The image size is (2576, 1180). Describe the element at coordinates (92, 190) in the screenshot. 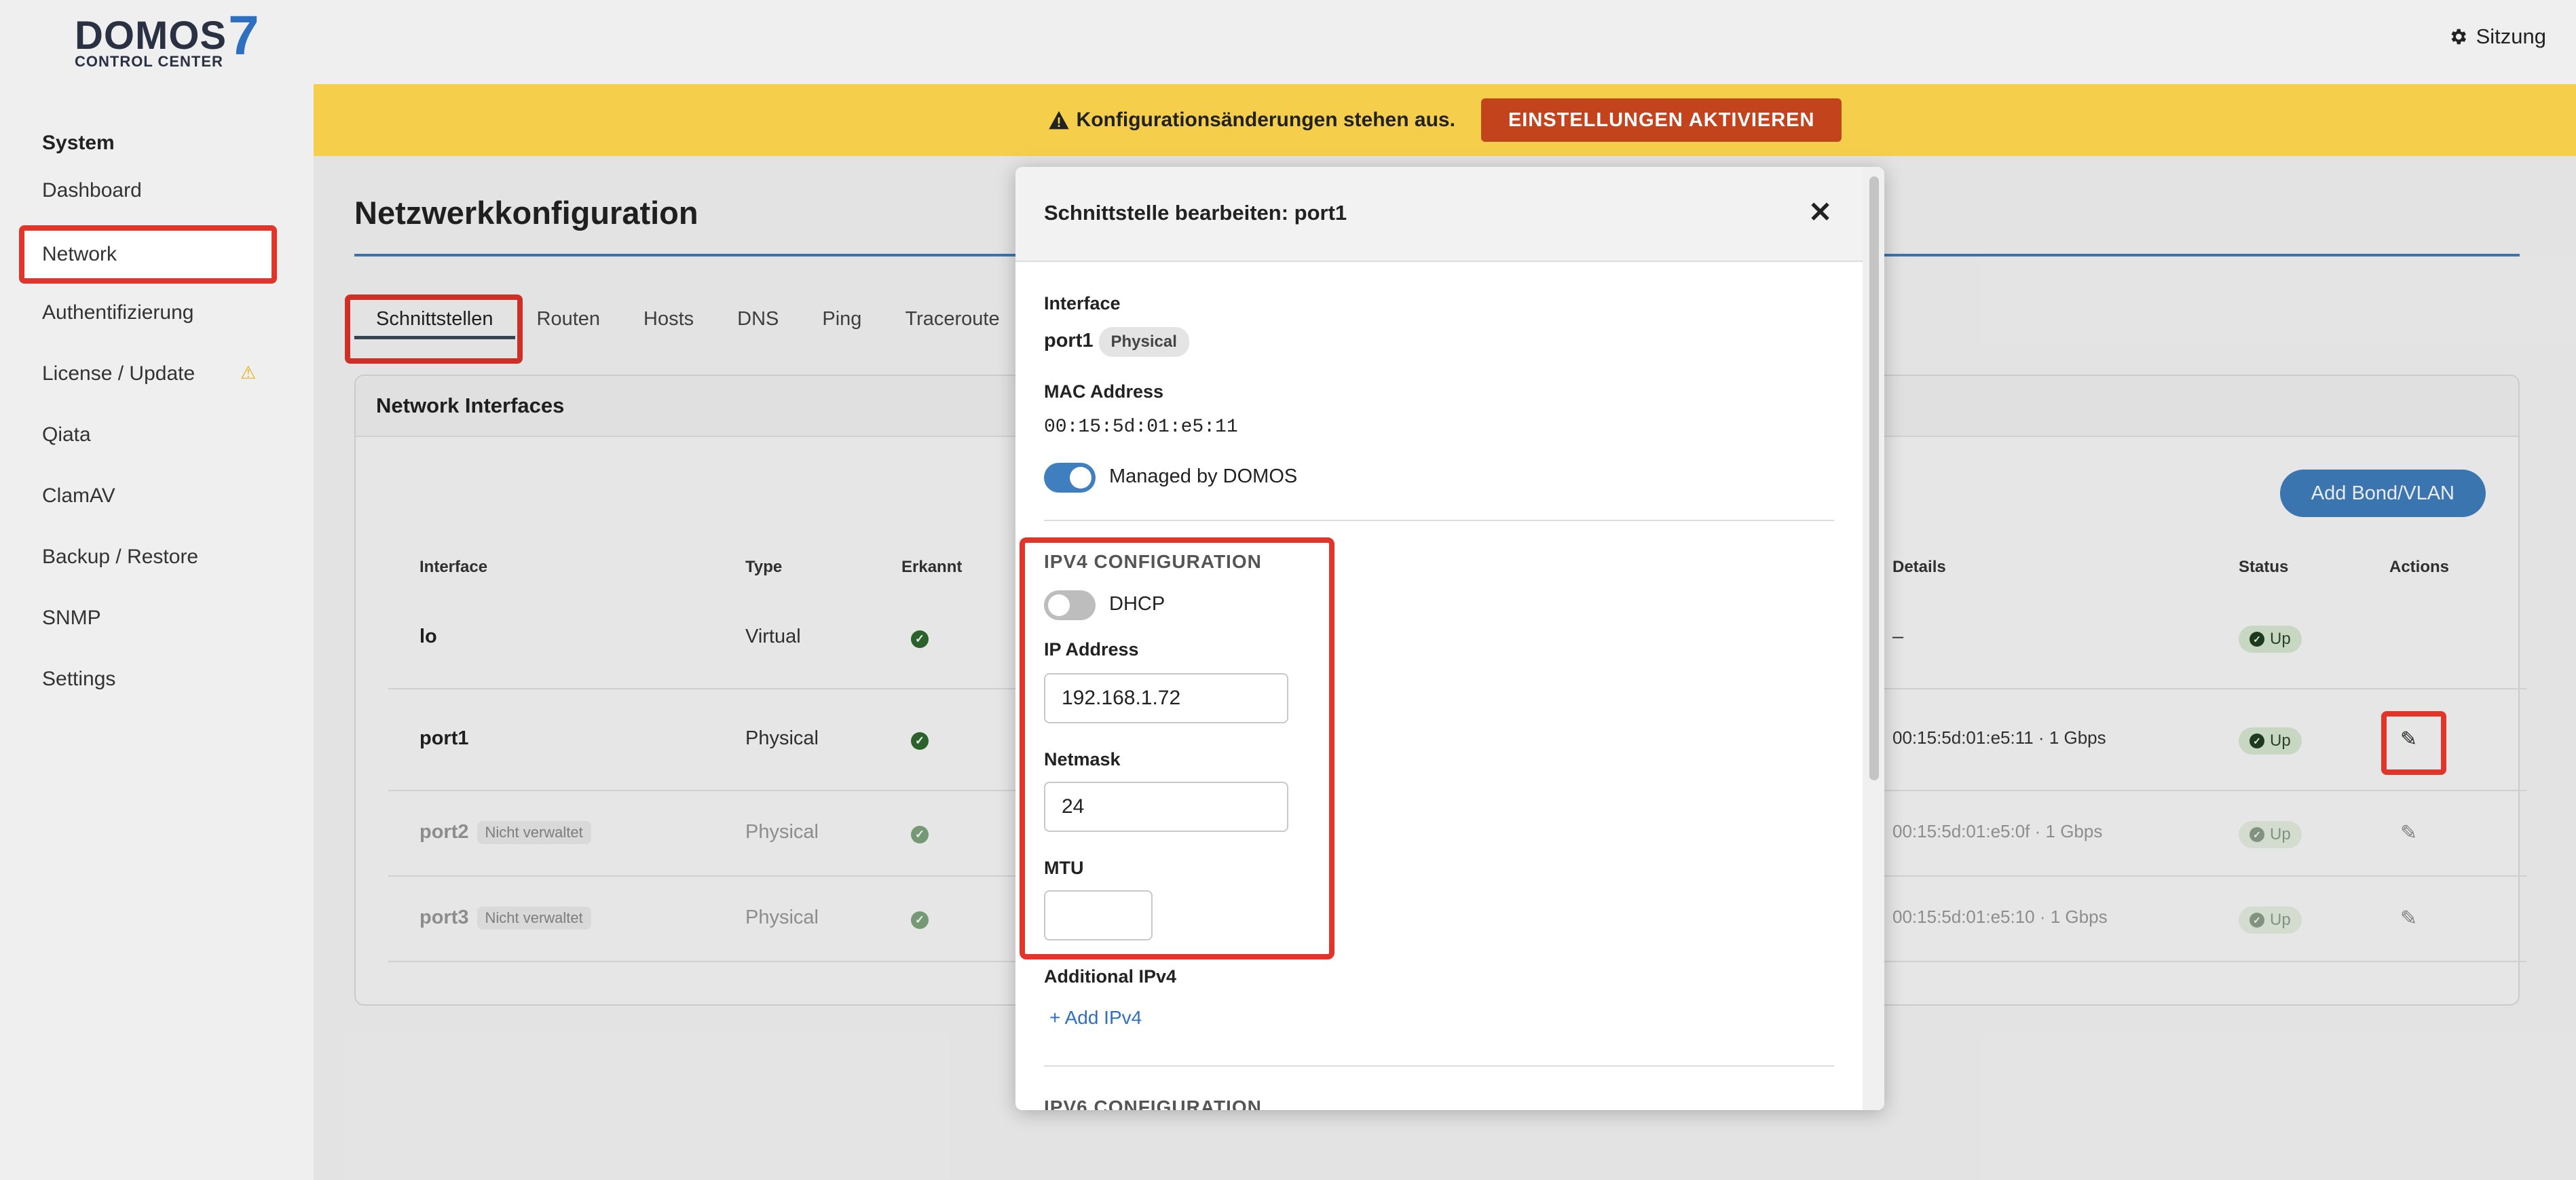

I see `sidebar-item-dashboard: Dashboard` at that location.